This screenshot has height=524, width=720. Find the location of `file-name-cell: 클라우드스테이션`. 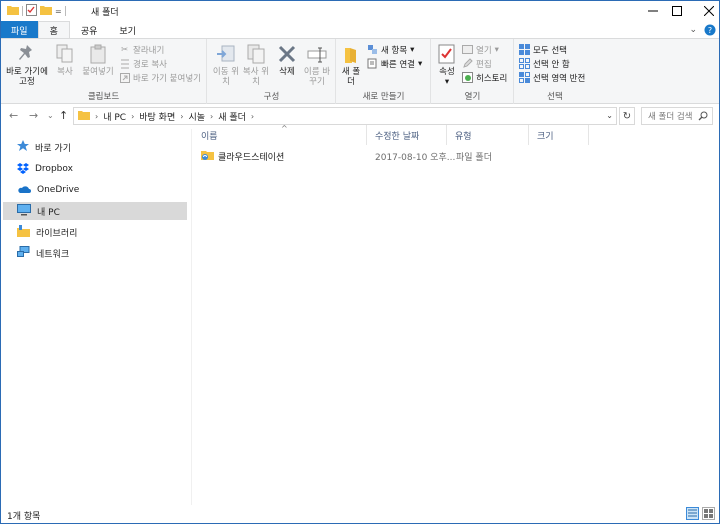

file-name-cell: 클라우드스테이션 is located at coordinates (242, 156).